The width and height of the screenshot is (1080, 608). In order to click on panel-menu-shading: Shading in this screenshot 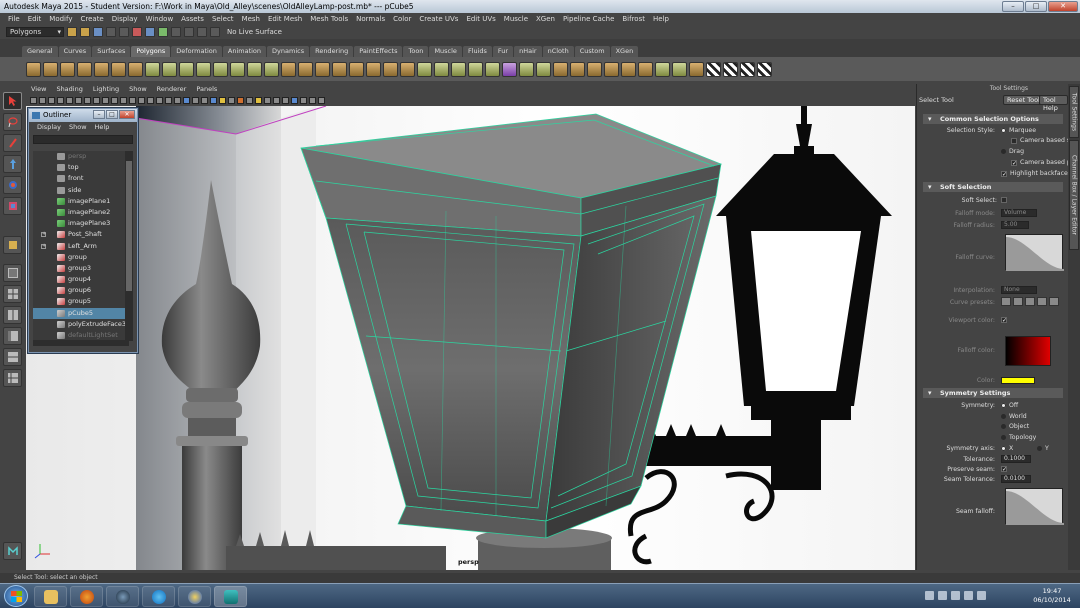, I will do `click(69, 89)`.